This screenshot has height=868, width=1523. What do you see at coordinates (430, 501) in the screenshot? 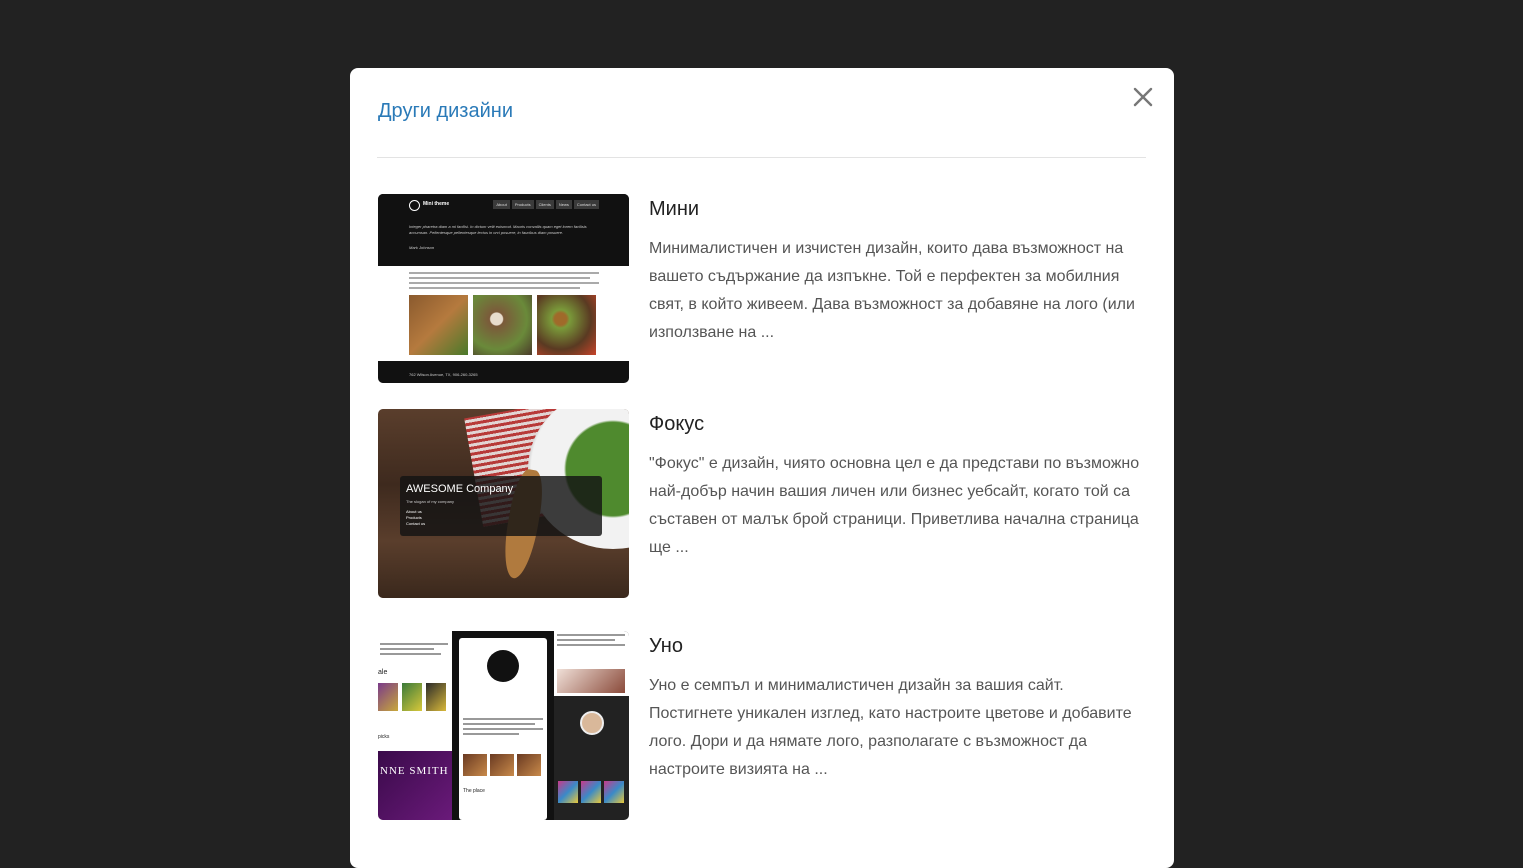
I see `thumb-slogan: The slogan of my company` at bounding box center [430, 501].